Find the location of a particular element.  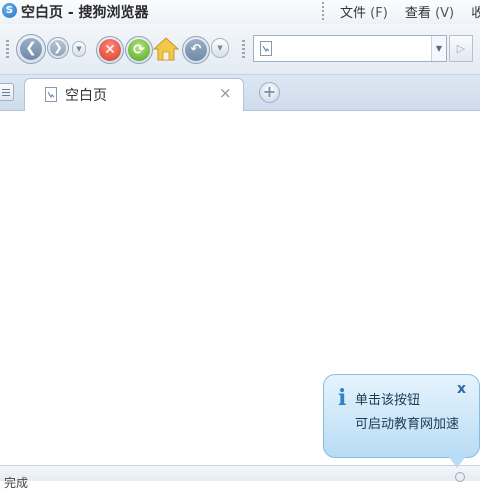

address-bar: ▼ is located at coordinates (350, 48).